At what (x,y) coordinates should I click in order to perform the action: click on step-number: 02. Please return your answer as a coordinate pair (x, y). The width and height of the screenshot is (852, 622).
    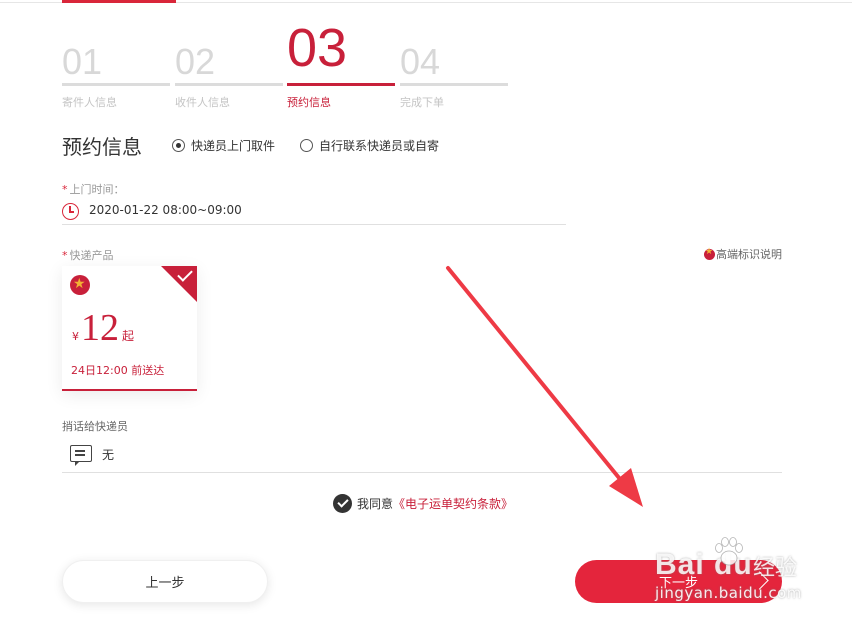
    Looking at the image, I should click on (195, 61).